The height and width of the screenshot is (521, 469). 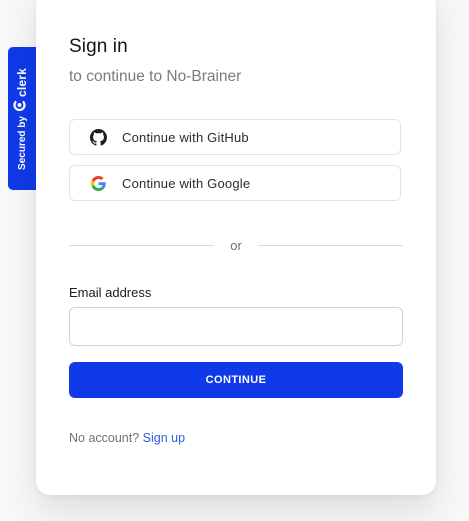 What do you see at coordinates (22, 105) in the screenshot?
I see `clerk-logo-icon` at bounding box center [22, 105].